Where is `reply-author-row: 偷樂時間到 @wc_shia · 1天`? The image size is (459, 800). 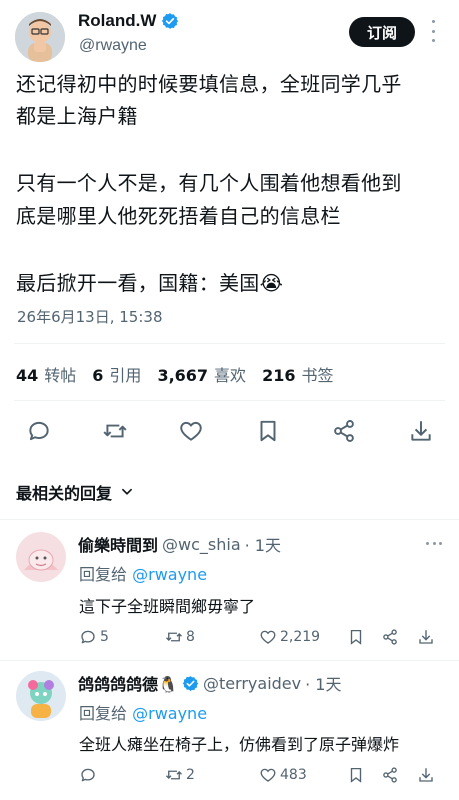
reply-author-row: 偷樂時間到 @wc_shia · 1天 is located at coordinates (179, 544).